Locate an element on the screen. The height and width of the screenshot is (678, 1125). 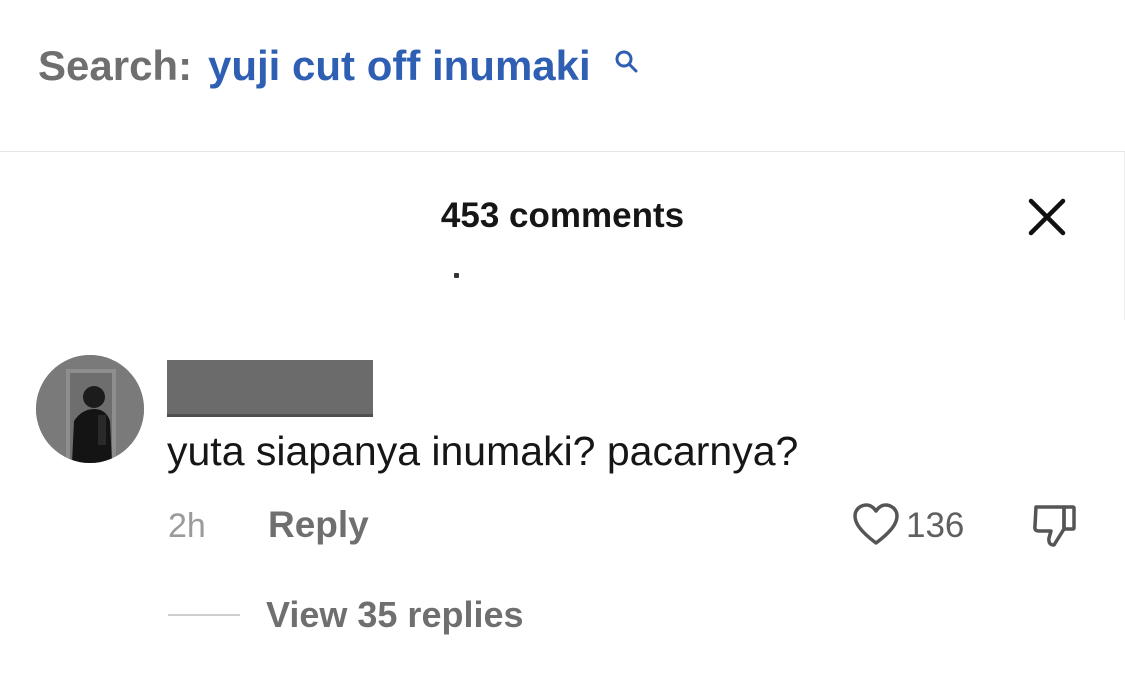
comment-text: yuta siapanya inumaki? pacarnya? is located at coordinates (483, 451).